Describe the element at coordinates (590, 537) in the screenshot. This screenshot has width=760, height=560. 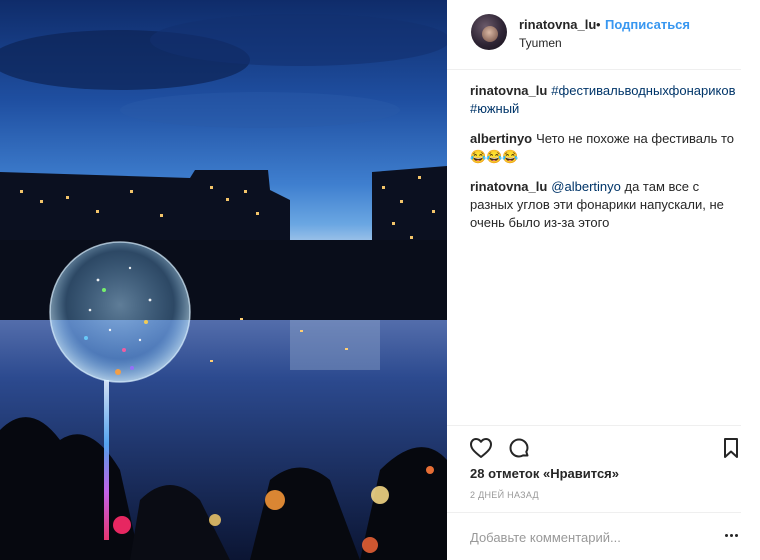
I see `comment-input` at that location.